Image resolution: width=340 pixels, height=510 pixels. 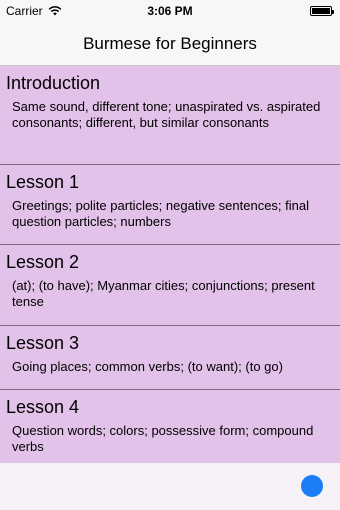 What do you see at coordinates (53, 83) in the screenshot?
I see `lesson-title: Introduction` at bounding box center [53, 83].